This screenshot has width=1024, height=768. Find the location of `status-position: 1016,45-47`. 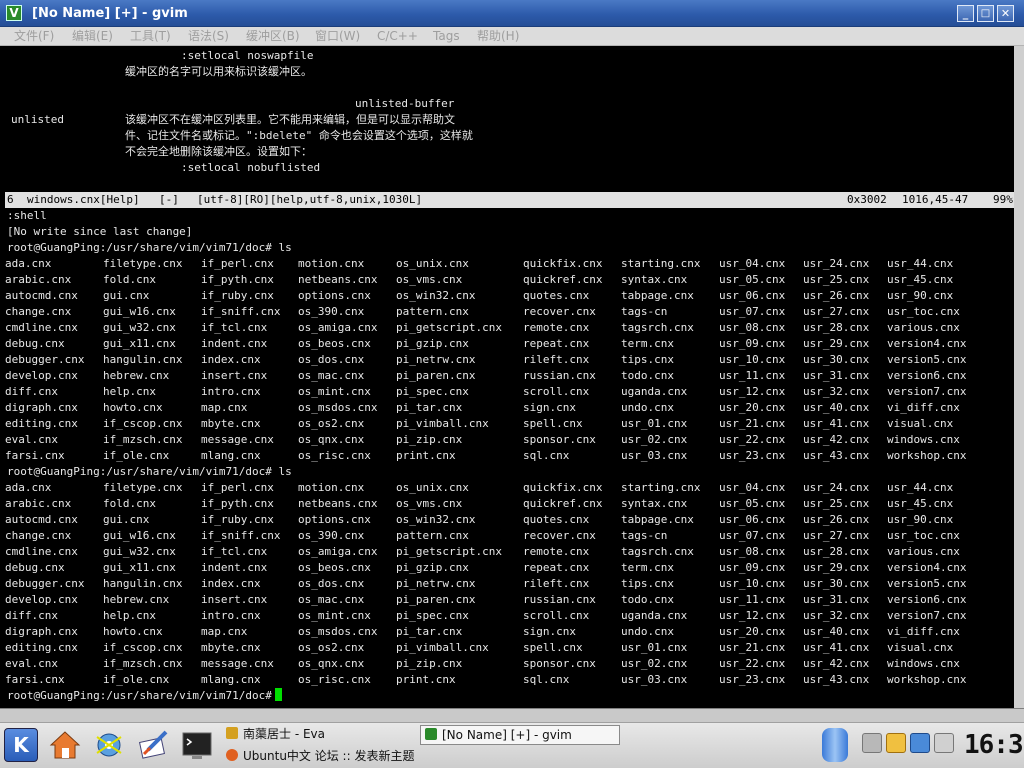

status-position: 1016,45-47 is located at coordinates (935, 199).